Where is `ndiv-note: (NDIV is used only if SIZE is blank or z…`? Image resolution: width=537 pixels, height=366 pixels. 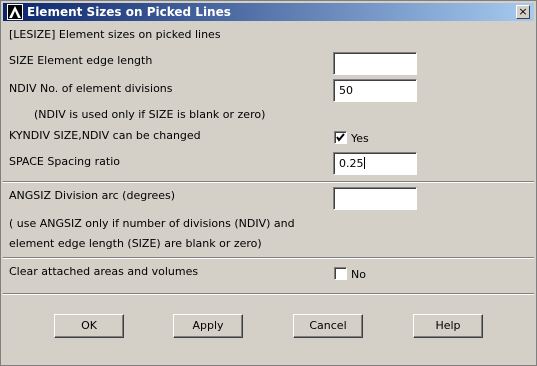
ndiv-note: (NDIV is used only if SIZE is blank or z… is located at coordinates (150, 114).